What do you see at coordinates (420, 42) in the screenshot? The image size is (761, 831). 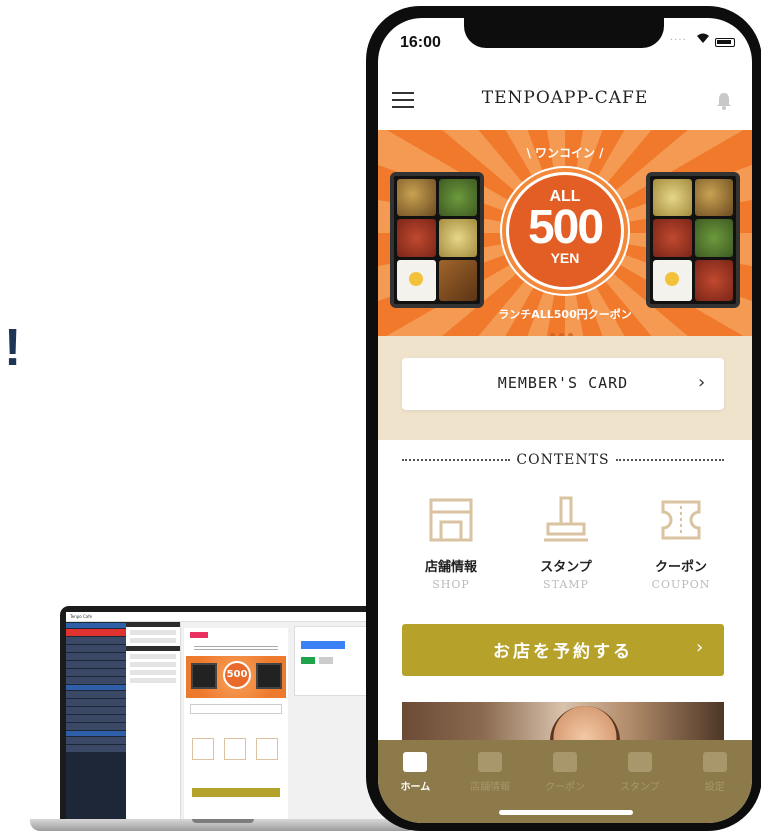 I see `status-time: 16:00` at bounding box center [420, 42].